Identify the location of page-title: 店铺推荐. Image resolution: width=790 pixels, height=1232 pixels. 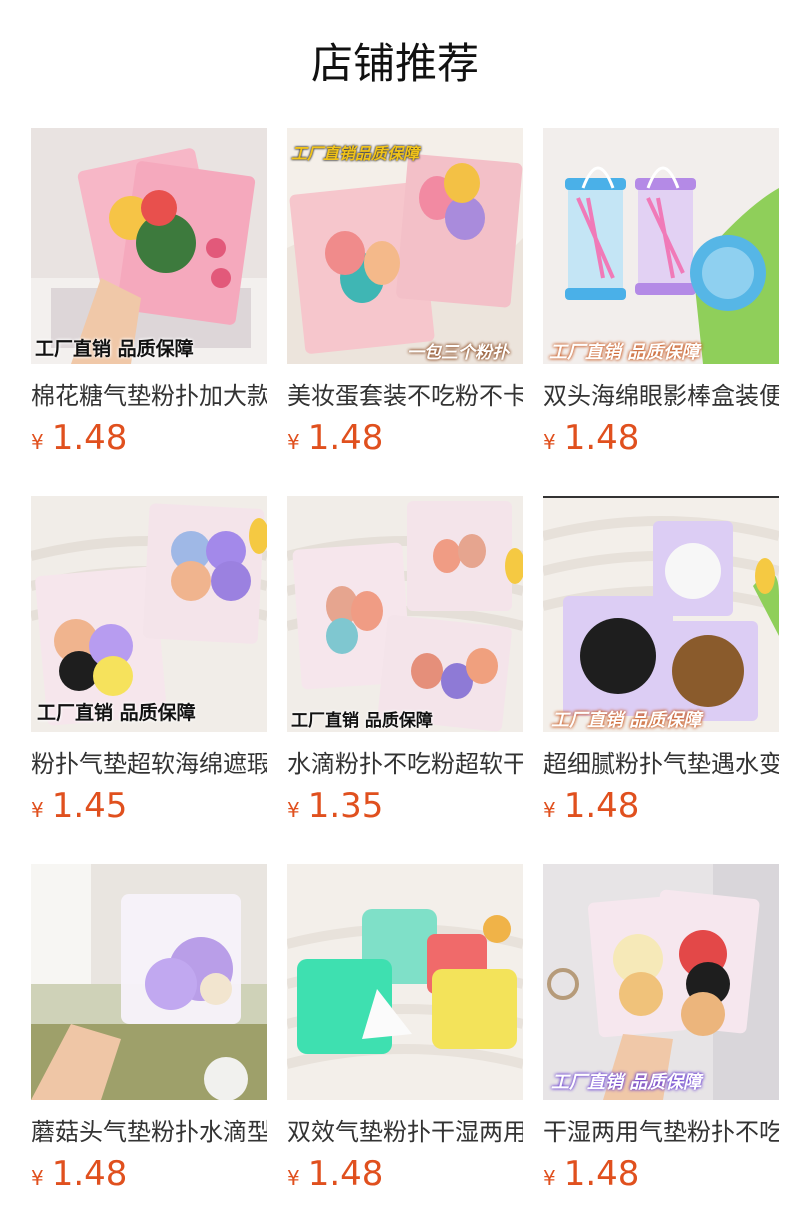
(394, 63).